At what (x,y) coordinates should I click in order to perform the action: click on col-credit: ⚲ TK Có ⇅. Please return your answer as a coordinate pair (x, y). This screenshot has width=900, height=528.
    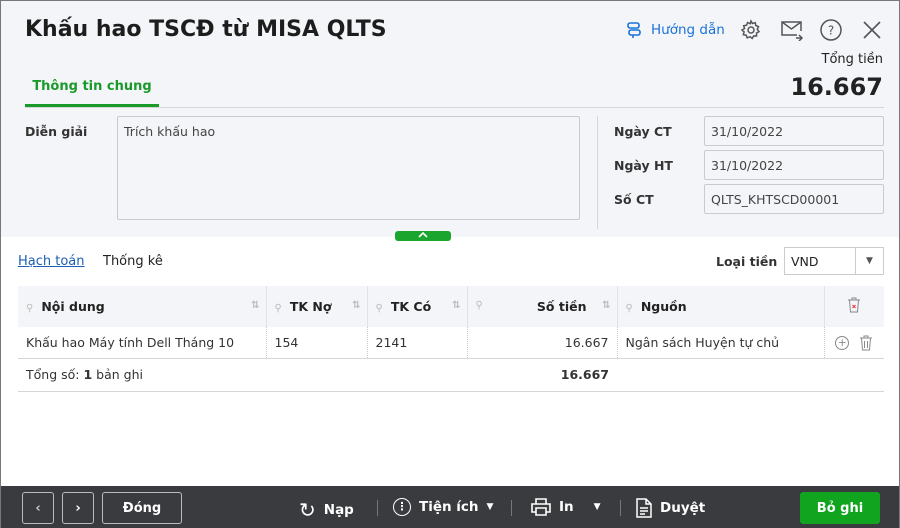
    Looking at the image, I should click on (417, 306).